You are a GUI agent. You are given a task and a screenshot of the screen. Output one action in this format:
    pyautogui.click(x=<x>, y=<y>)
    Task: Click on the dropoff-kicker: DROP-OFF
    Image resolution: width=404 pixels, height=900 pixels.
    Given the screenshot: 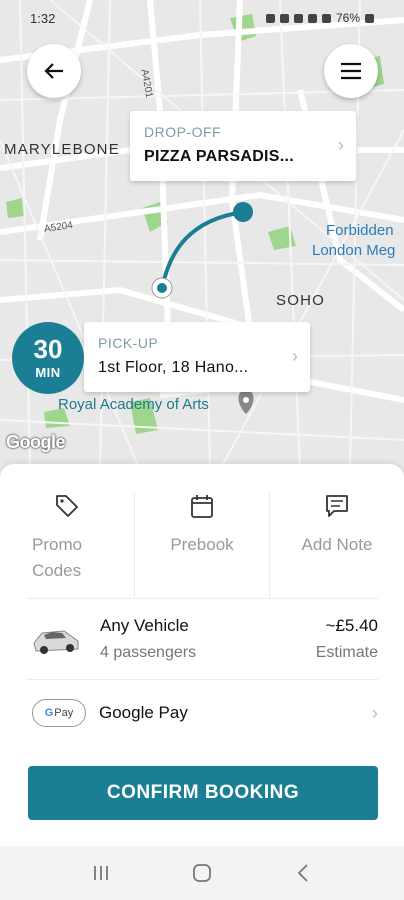 What is the action you would take?
    pyautogui.click(x=183, y=132)
    